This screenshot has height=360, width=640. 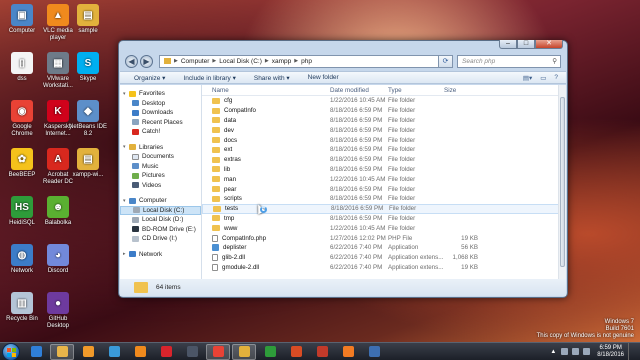 I want to click on nav-label: Pictures, so click(x=153, y=176).